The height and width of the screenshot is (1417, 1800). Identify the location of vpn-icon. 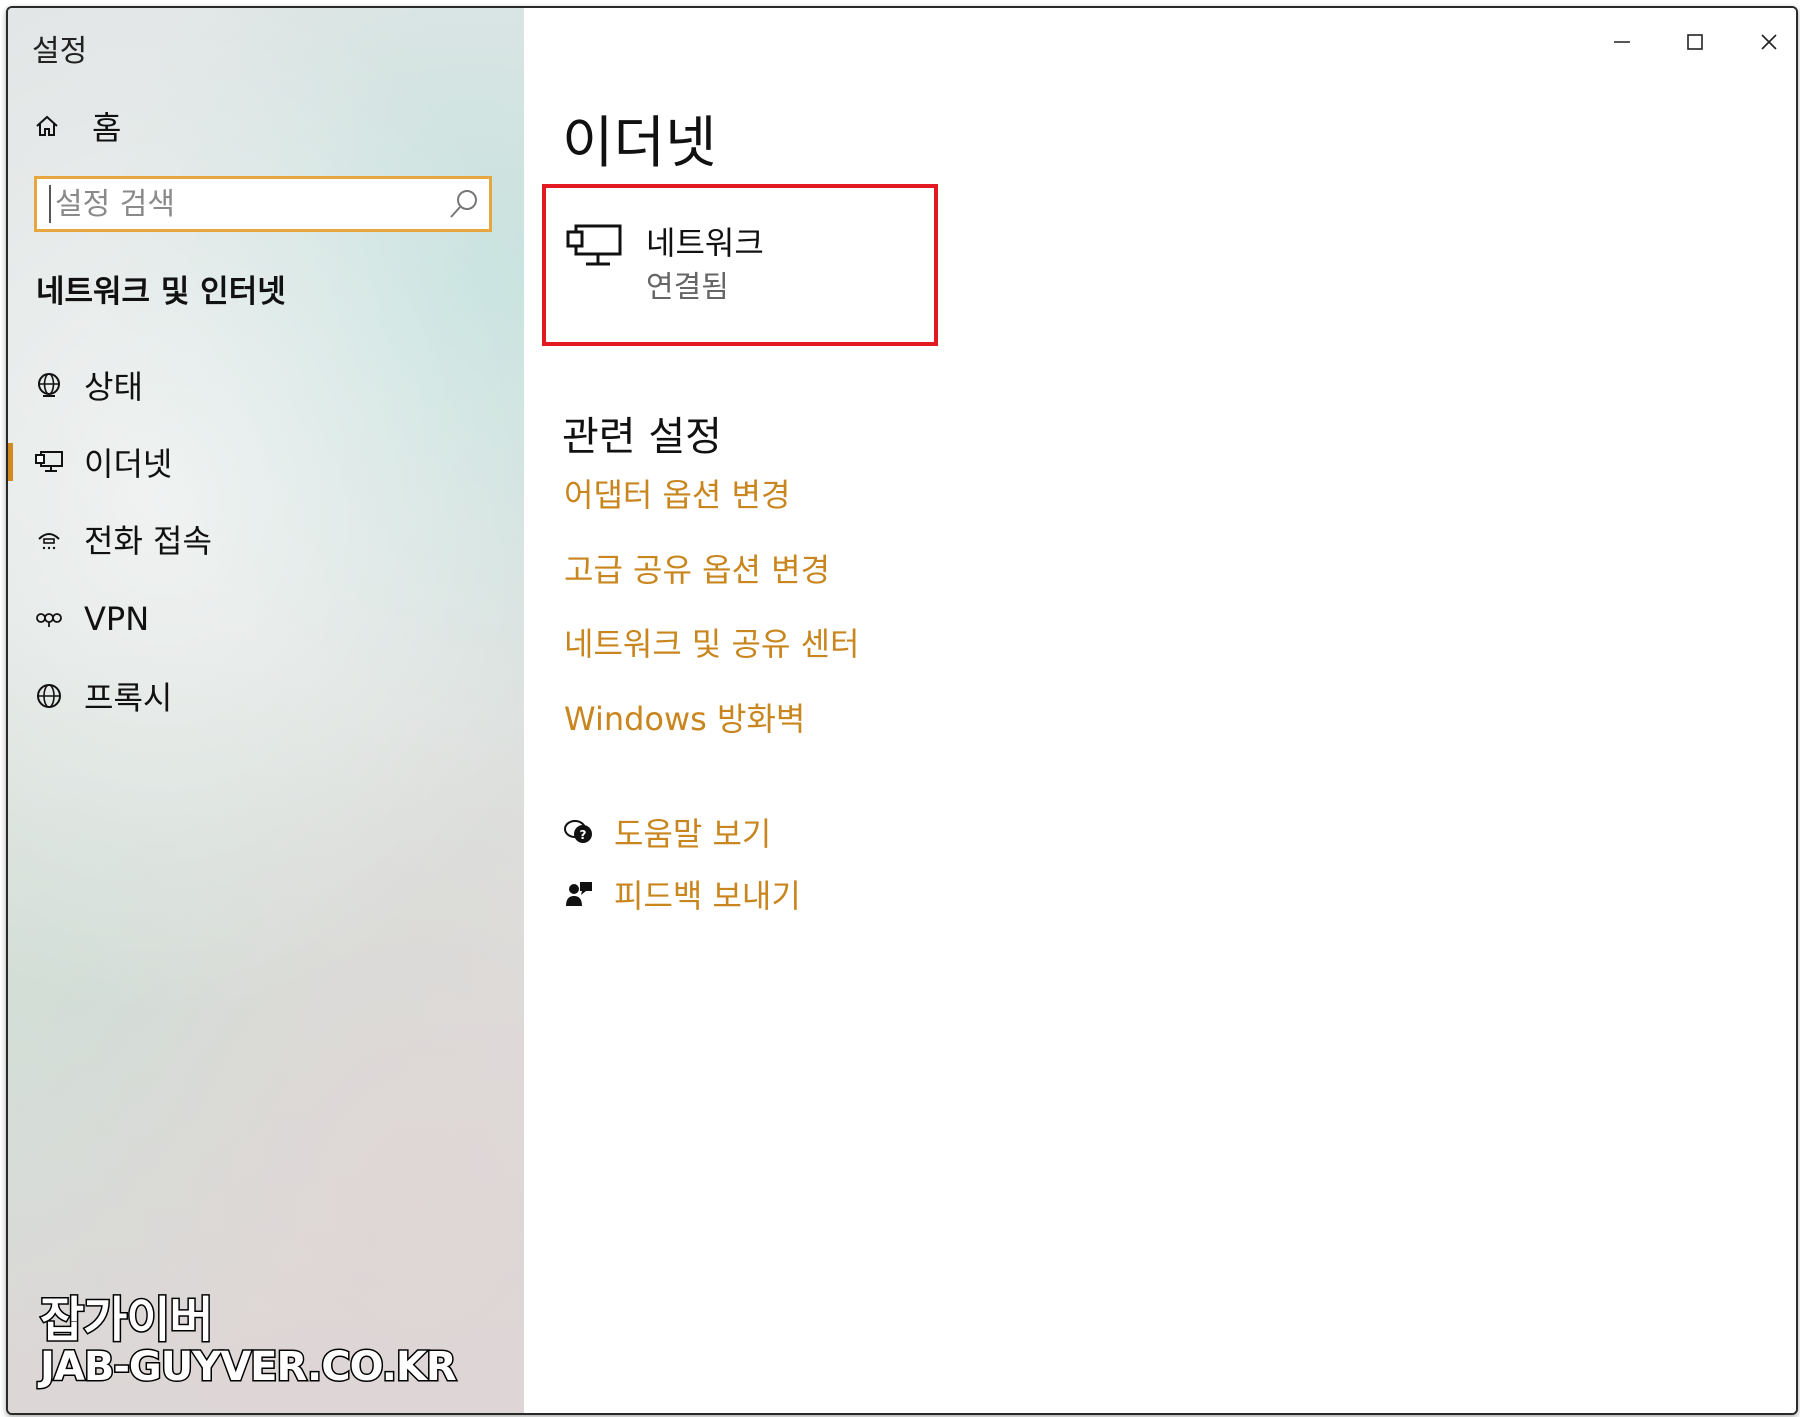
(49, 619).